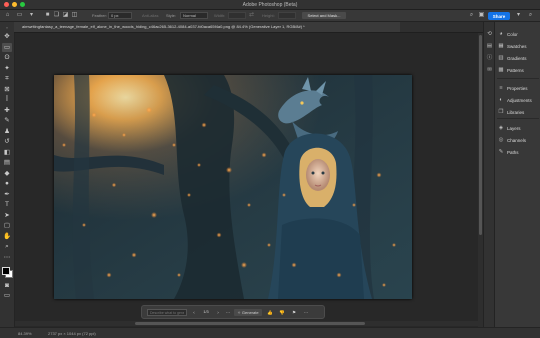  Describe the element at coordinates (7, 68) in the screenshot. I see `magic-wand-icon: ✦` at that location.